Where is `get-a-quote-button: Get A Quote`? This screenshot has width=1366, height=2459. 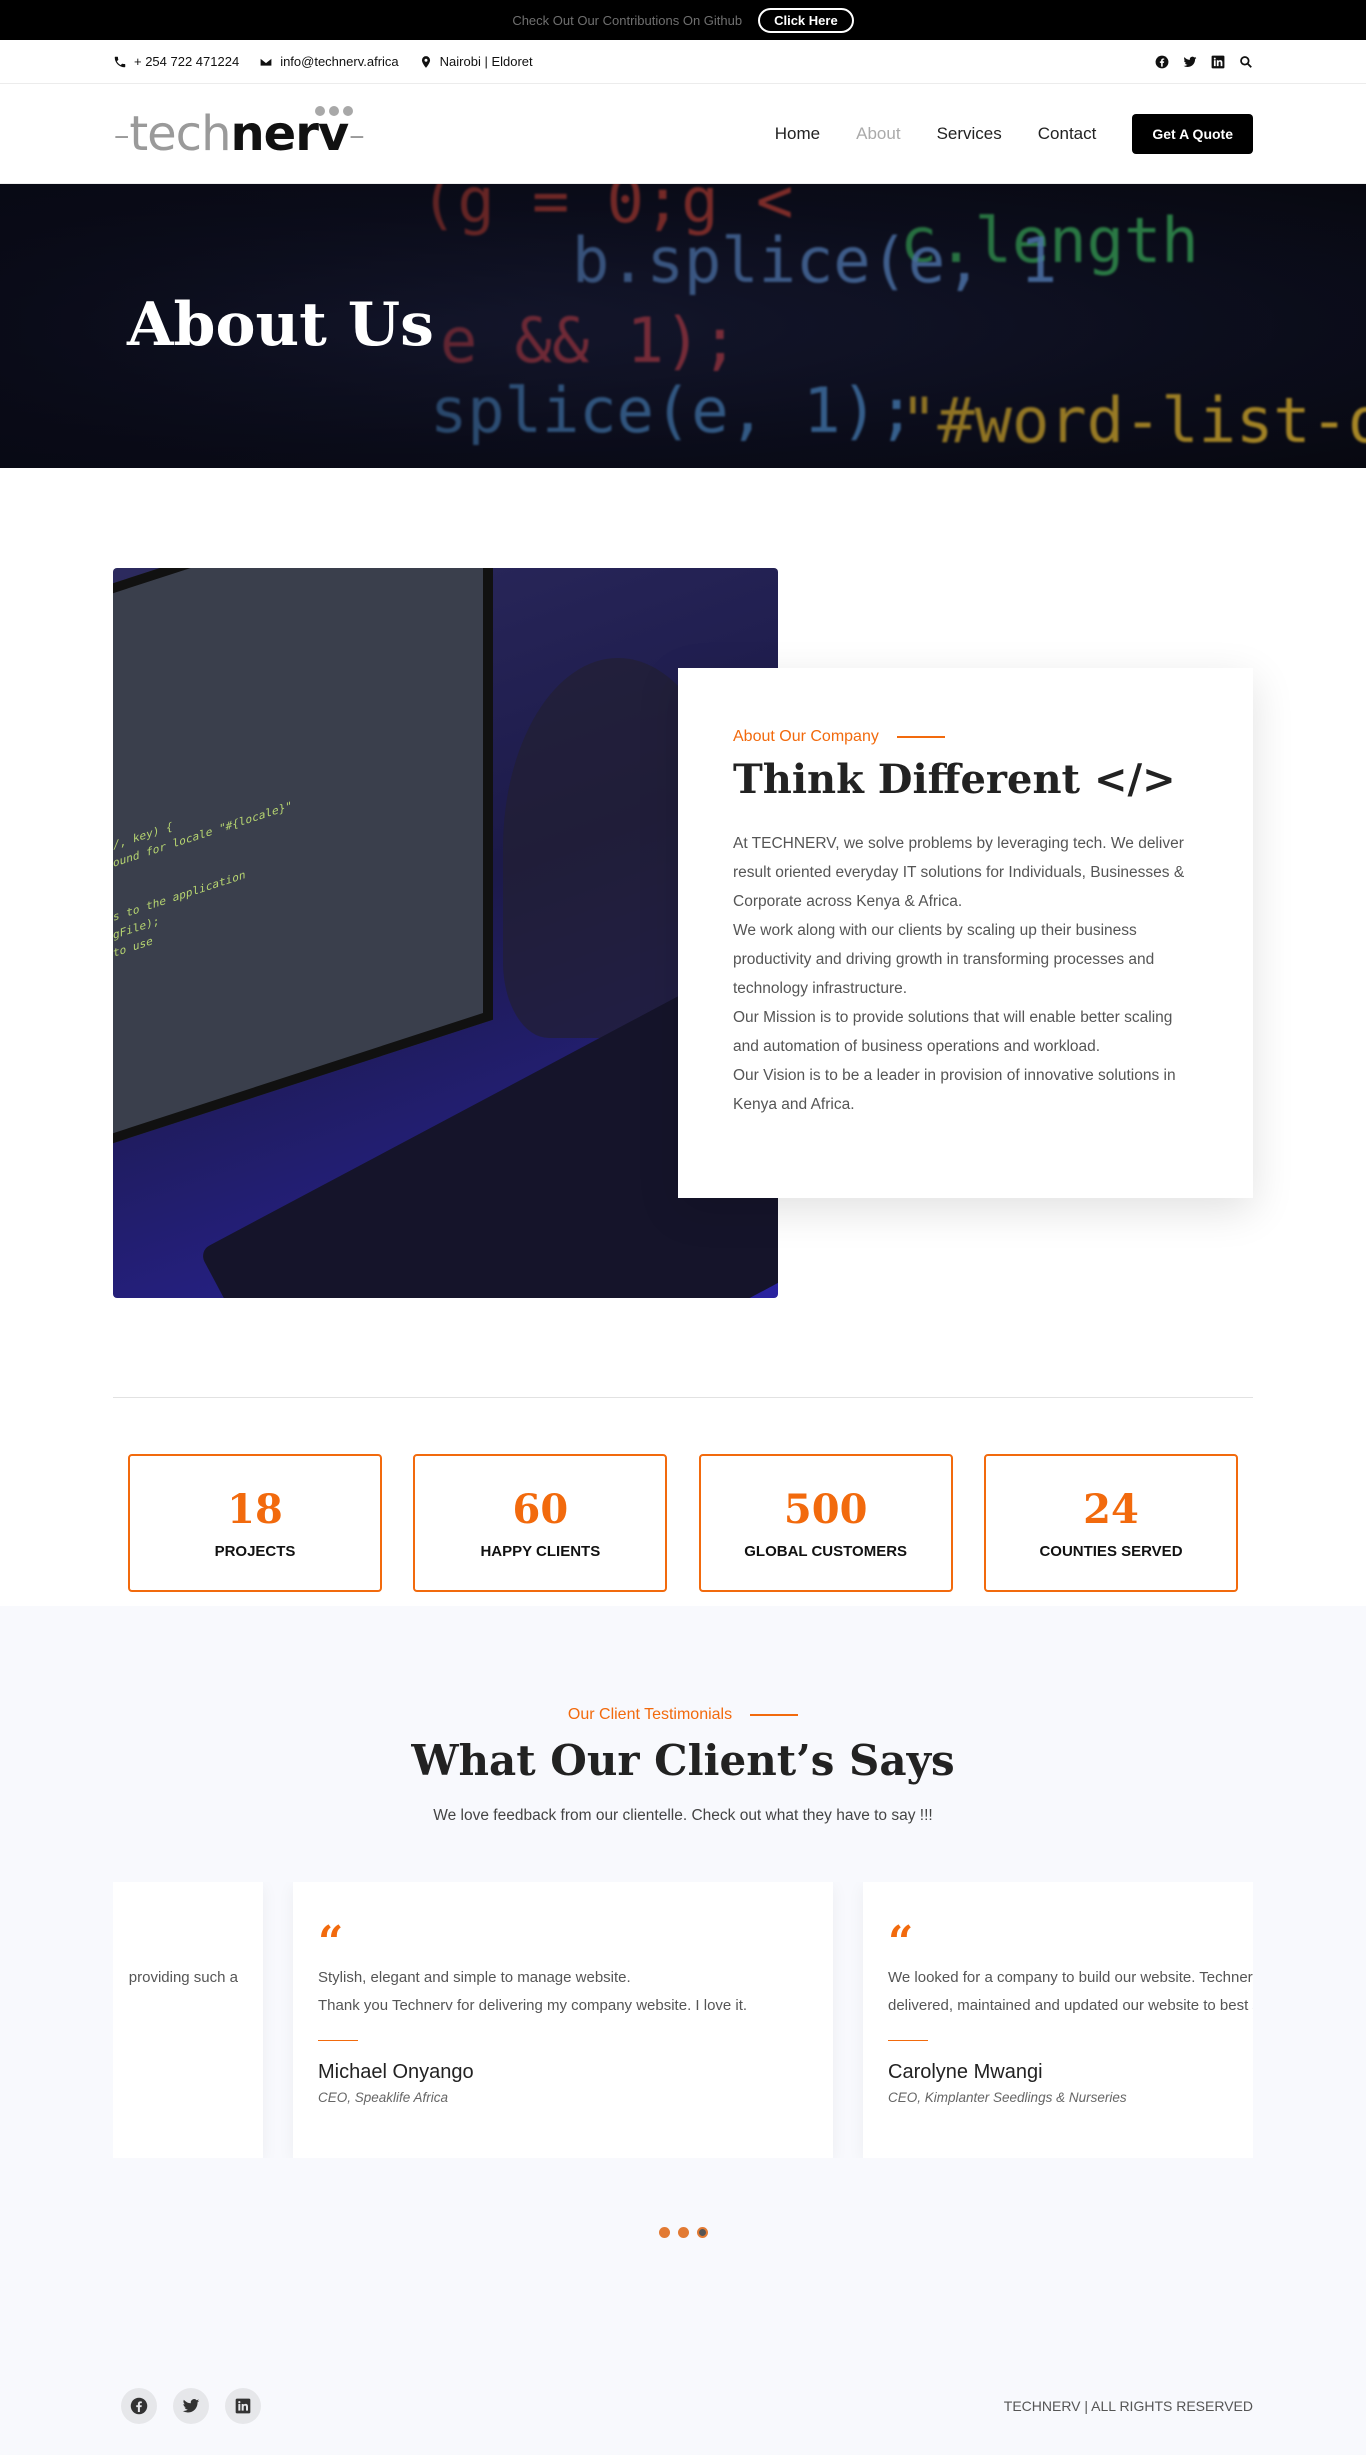
get-a-quote-button: Get A Quote is located at coordinates (1192, 133).